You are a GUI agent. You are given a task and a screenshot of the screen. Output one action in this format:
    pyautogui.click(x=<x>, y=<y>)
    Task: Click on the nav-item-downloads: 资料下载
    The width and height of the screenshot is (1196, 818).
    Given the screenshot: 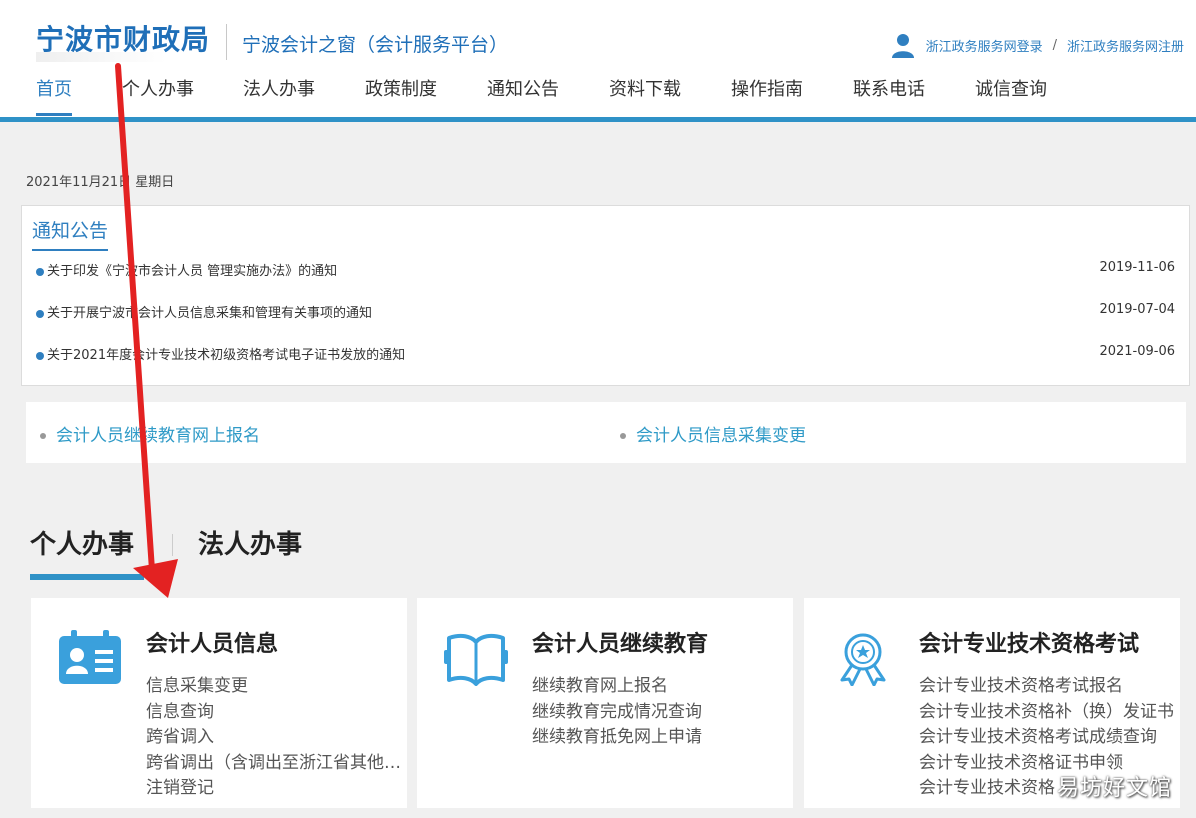 What is the action you would take?
    pyautogui.click(x=645, y=97)
    